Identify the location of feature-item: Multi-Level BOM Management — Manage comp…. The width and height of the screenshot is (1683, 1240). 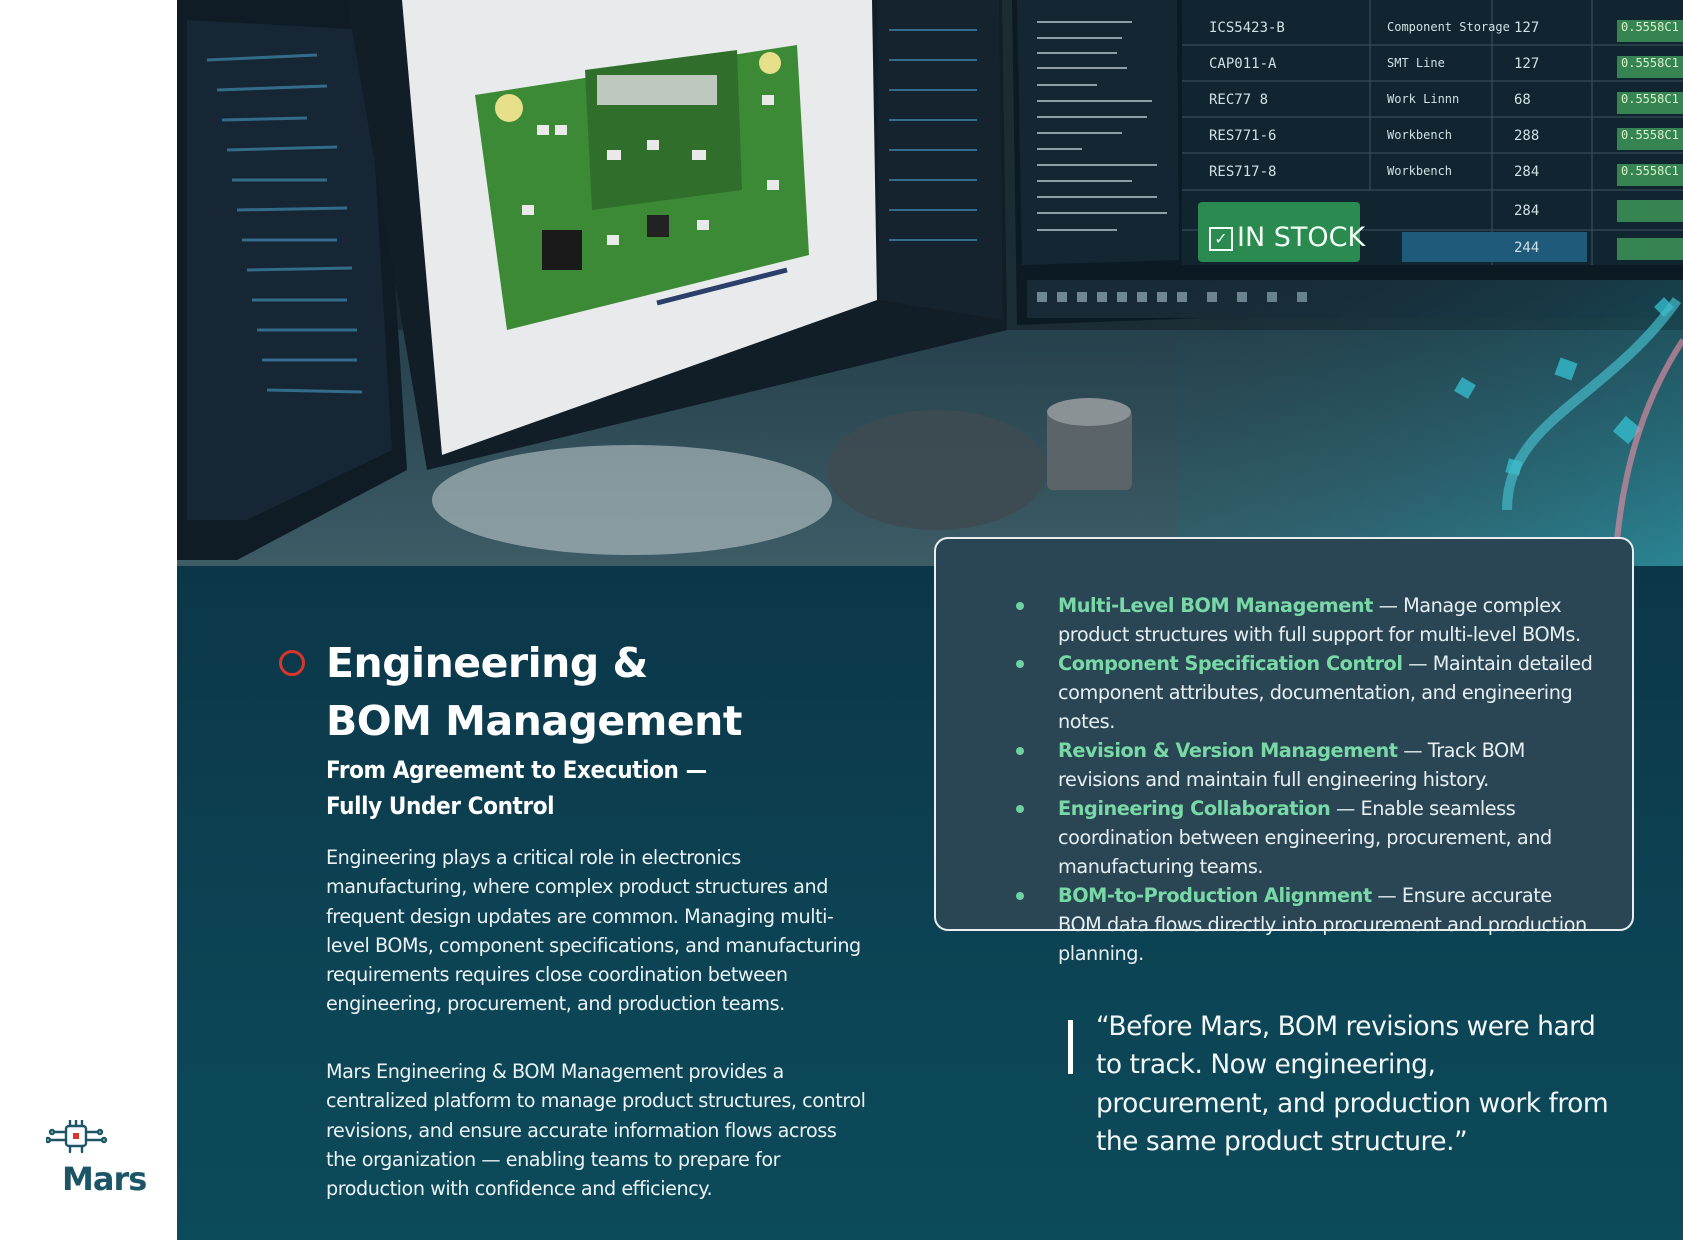
(1286, 620).